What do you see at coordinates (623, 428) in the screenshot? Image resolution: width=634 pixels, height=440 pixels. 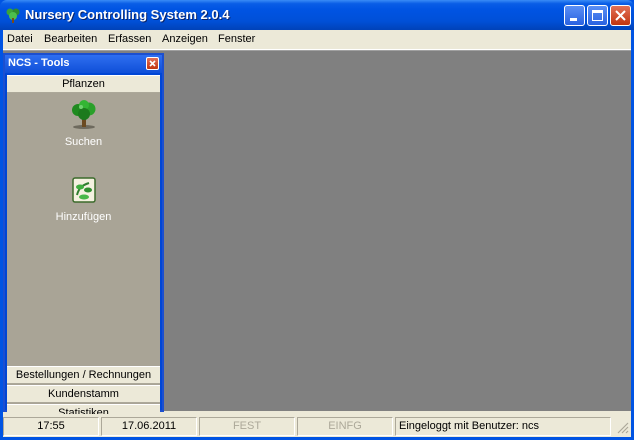 I see `resize-grip-icon` at bounding box center [623, 428].